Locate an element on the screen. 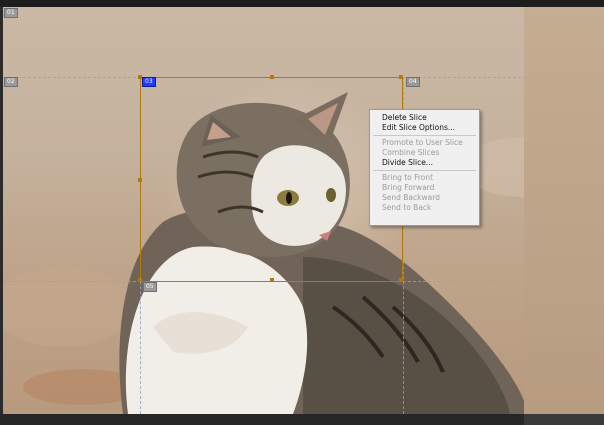 This screenshot has width=604, height=425. menu-item-send-to-back: Send to Back is located at coordinates (407, 207).